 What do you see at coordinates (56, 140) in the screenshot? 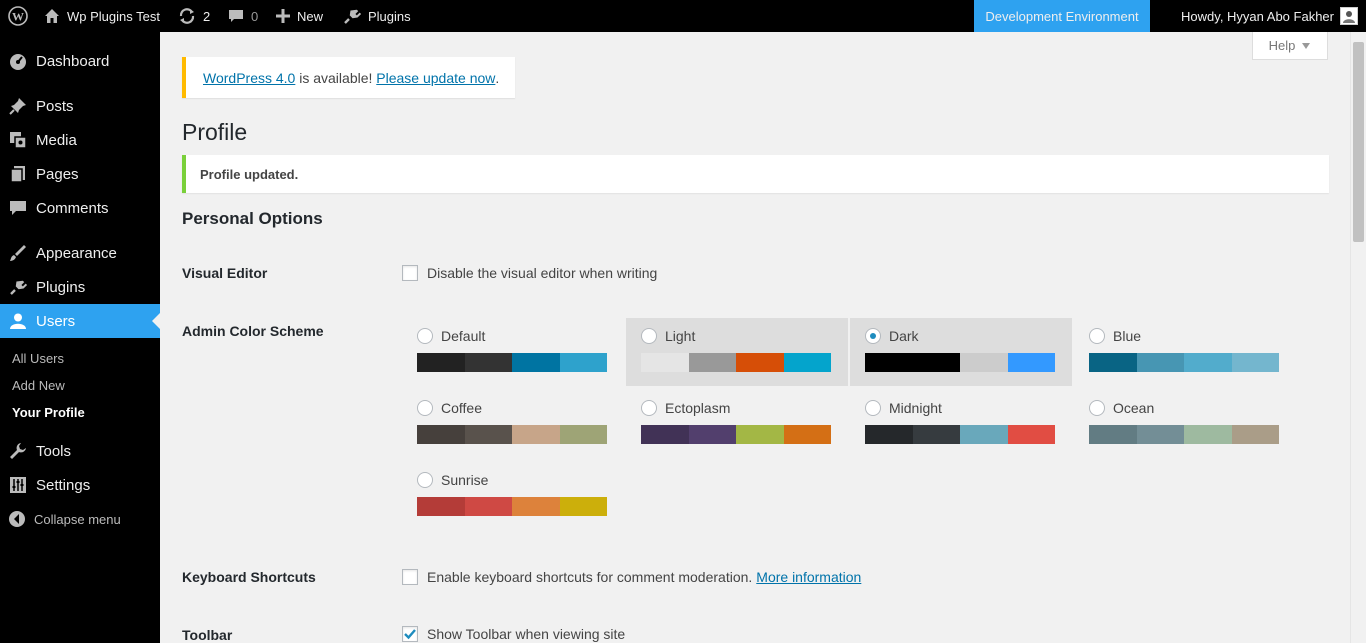
I see `menu-label: Media` at bounding box center [56, 140].